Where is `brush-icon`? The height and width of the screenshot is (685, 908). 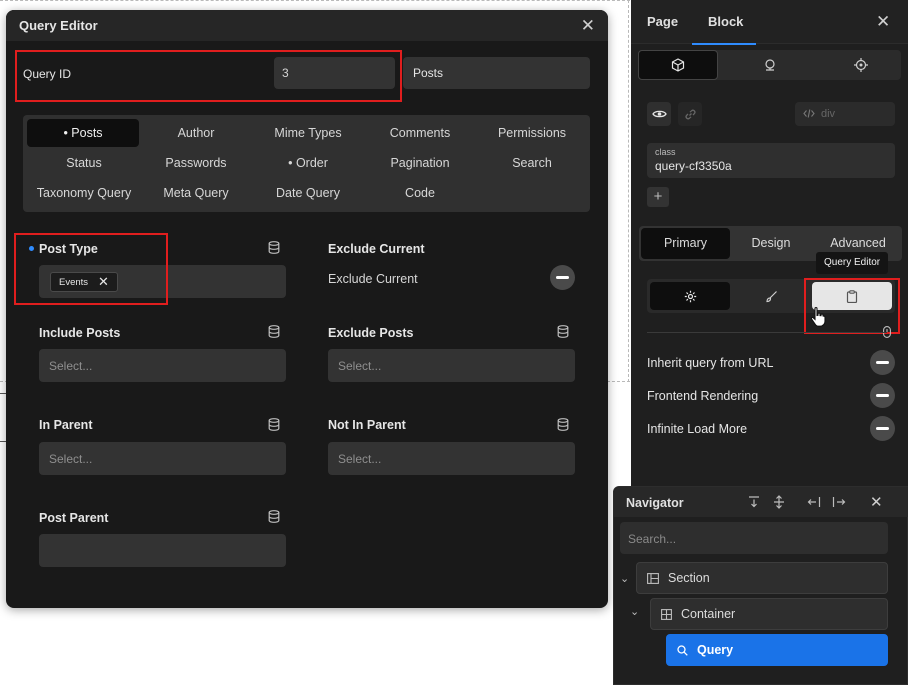
brush-icon is located at coordinates (771, 296).